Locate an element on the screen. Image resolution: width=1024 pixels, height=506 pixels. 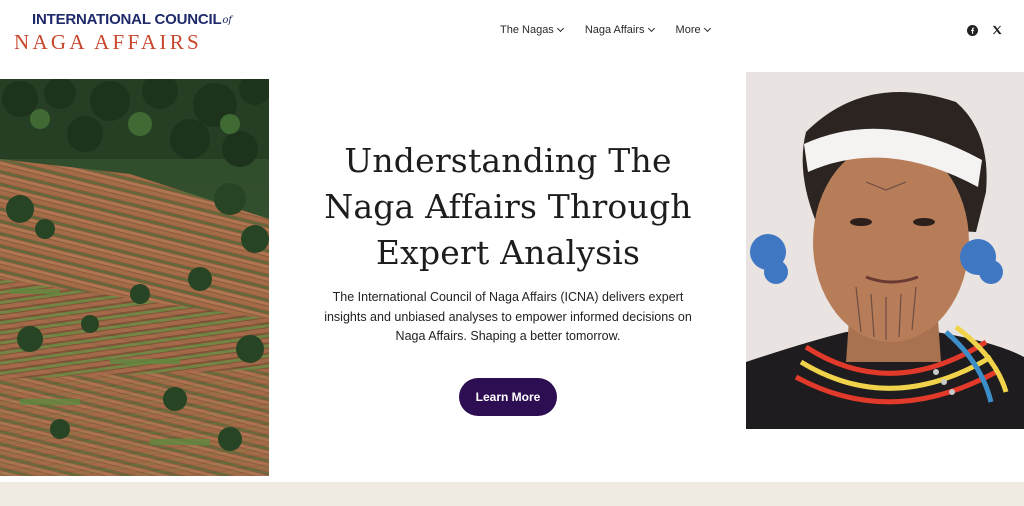
hero-description-line: Naga Affairs. Shaping a better tomorrow. is located at coordinates (508, 336).